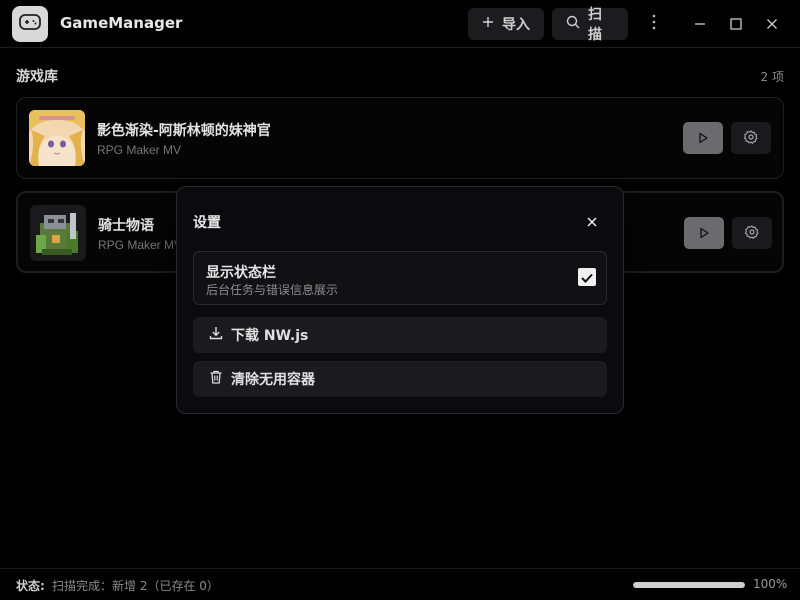 This screenshot has width=800, height=600. I want to click on import-button: 导入, so click(506, 24).